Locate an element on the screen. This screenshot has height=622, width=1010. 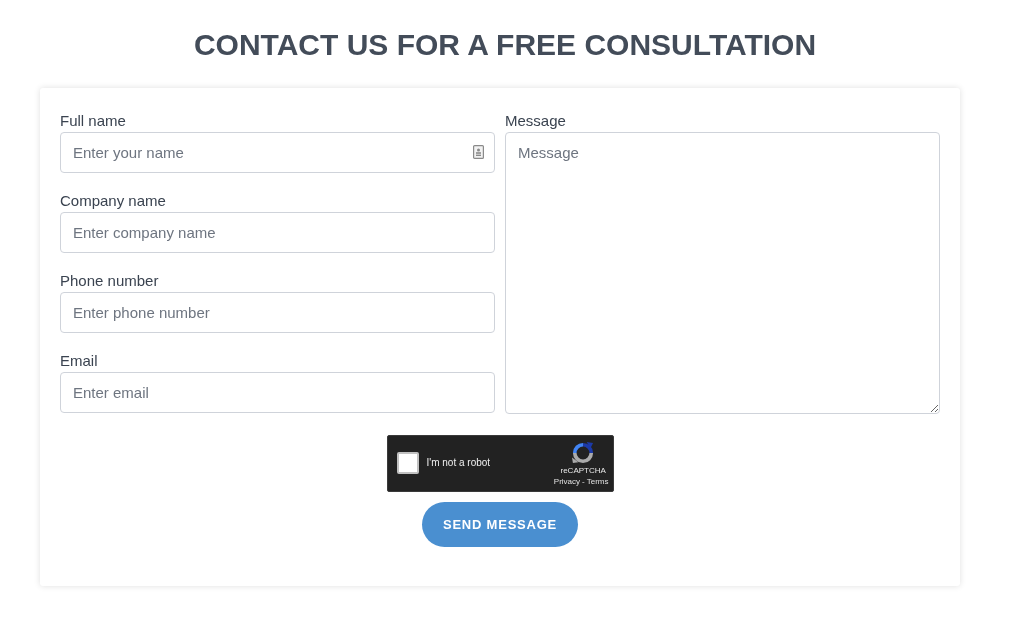
captcha-checkbox is located at coordinates (407, 463).